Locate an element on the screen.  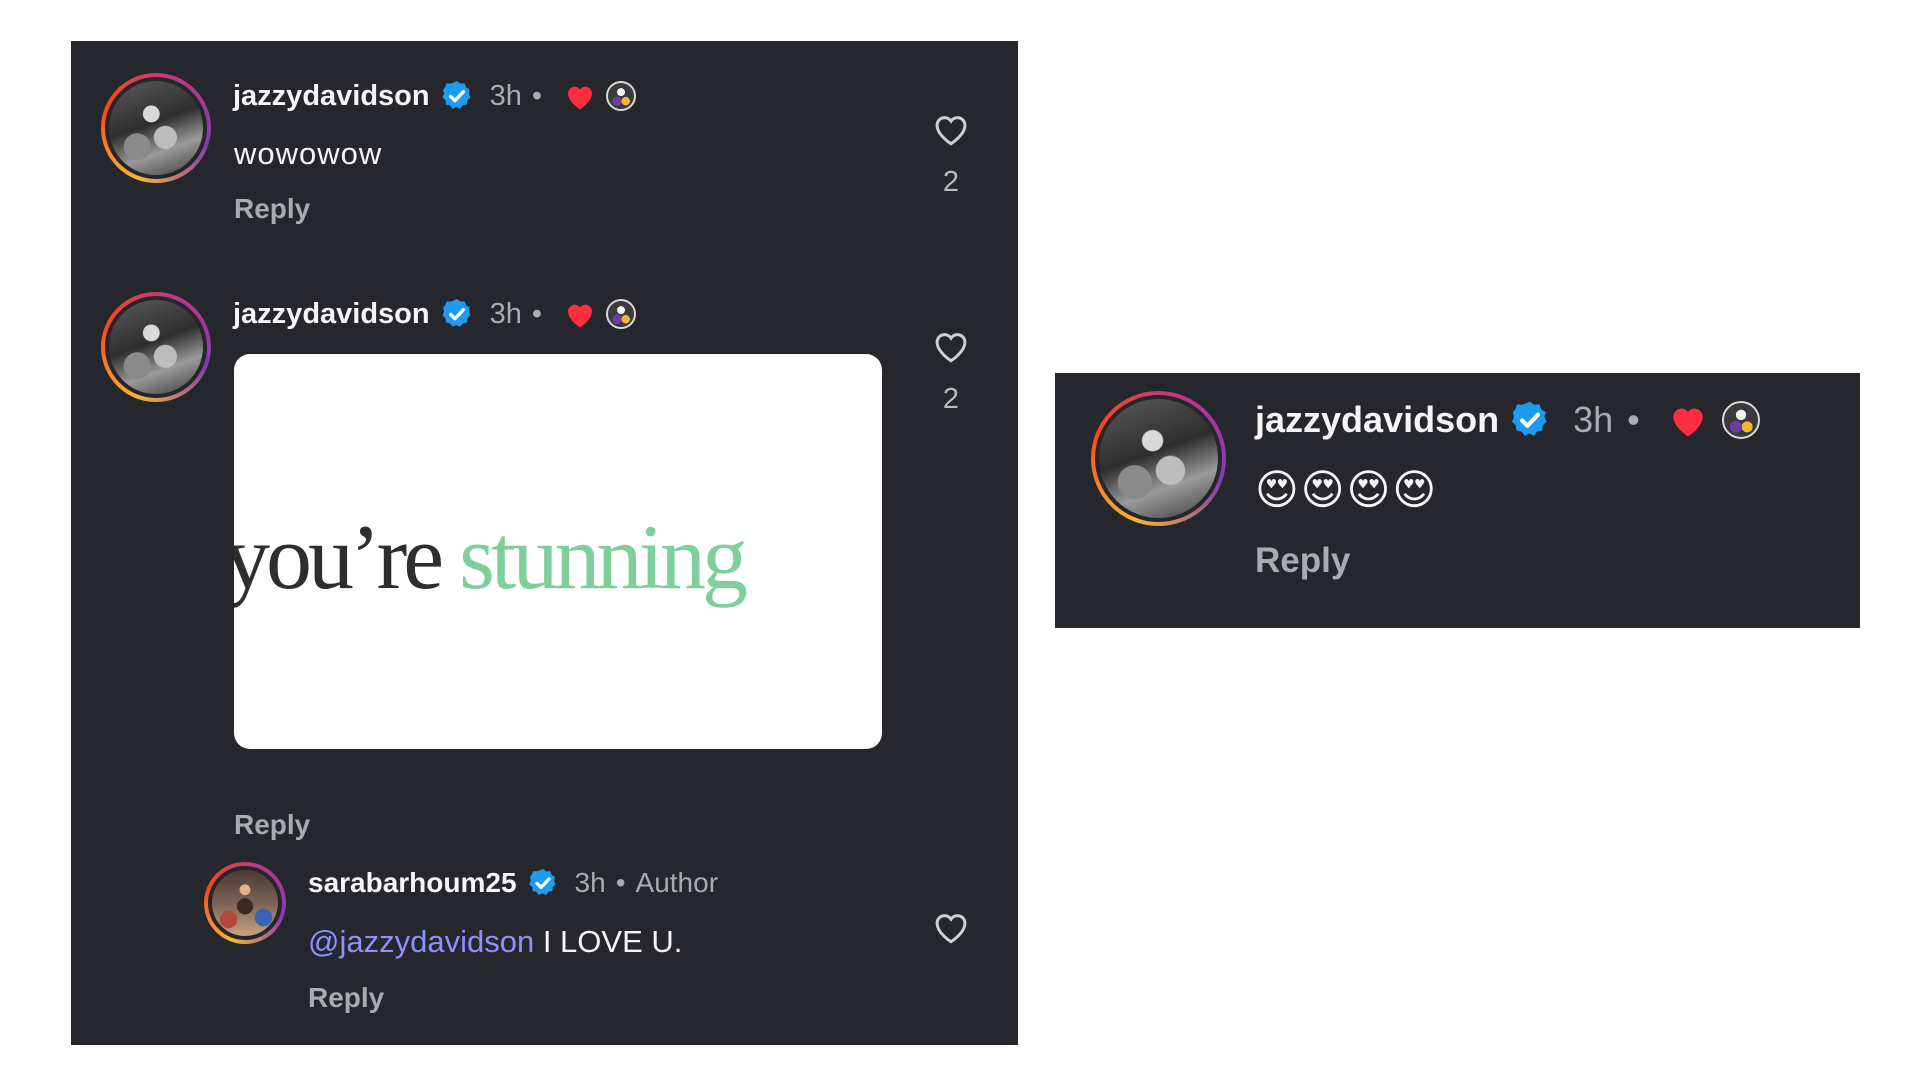
comment-item: jazzydavidson 3h • 😍😍😍😍 Reply is located at coordinates (1457, 500).